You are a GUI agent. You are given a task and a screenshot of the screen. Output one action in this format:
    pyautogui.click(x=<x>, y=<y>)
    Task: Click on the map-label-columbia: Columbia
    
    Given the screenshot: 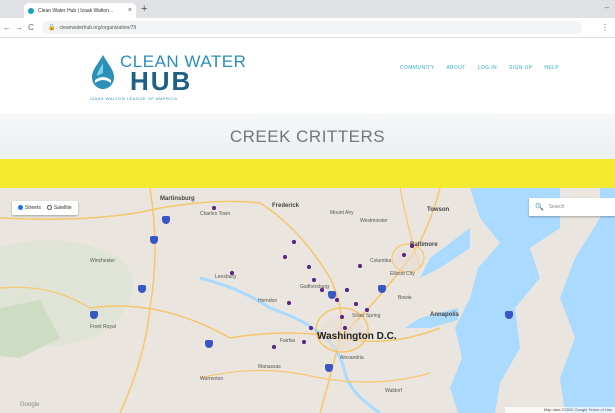 What is the action you would take?
    pyautogui.click(x=381, y=261)
    